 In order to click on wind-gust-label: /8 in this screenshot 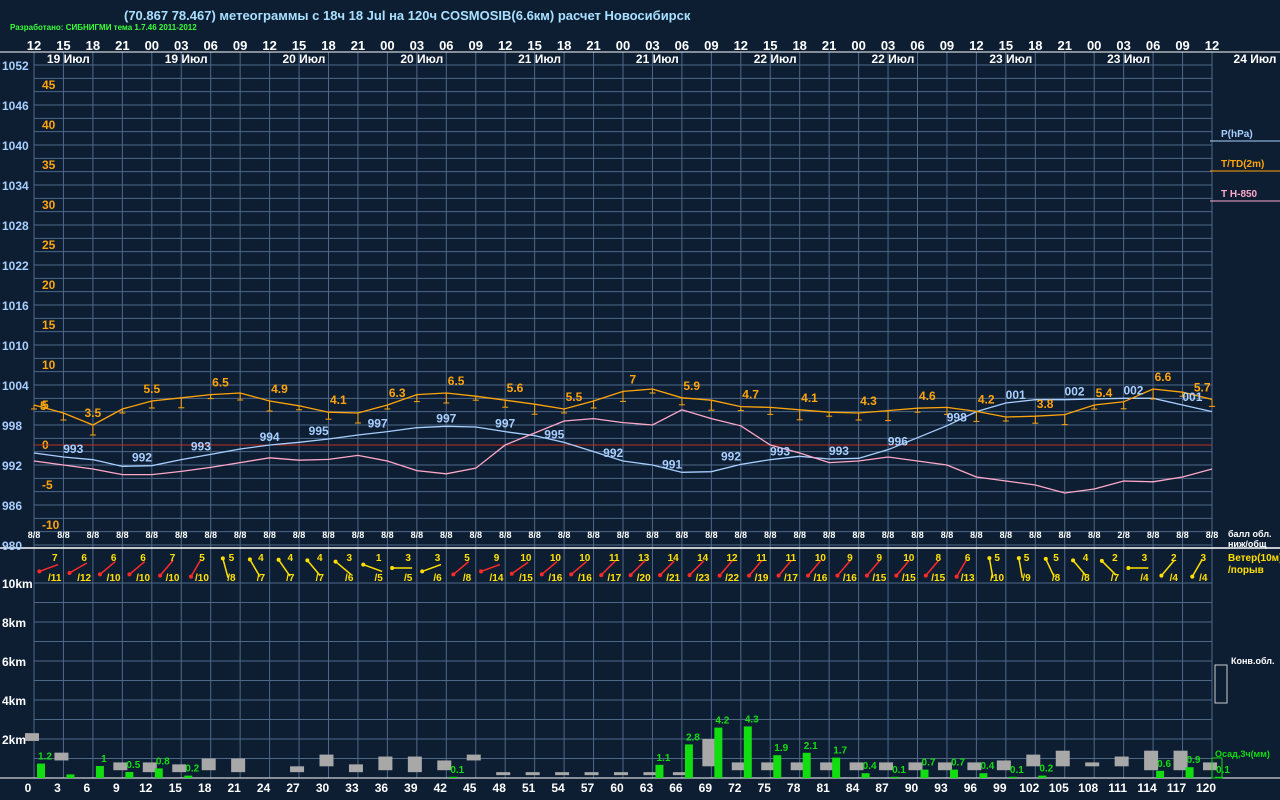, I will do `click(467, 578)`.